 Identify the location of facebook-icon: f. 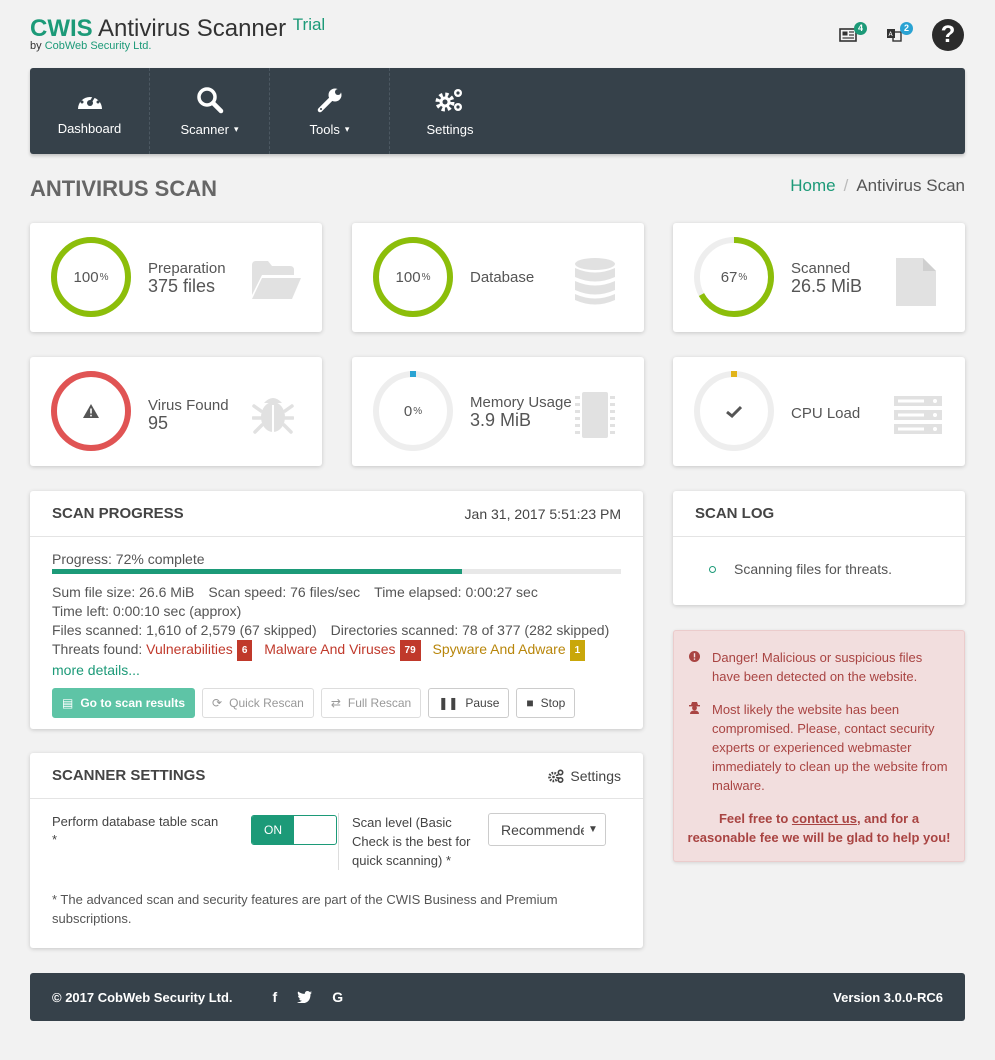
(275, 997).